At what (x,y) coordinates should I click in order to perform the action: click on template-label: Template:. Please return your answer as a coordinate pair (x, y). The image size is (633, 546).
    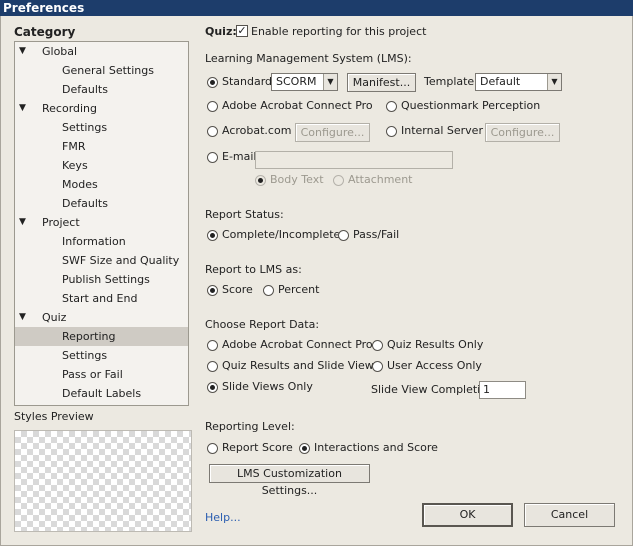
    Looking at the image, I should click on (451, 81).